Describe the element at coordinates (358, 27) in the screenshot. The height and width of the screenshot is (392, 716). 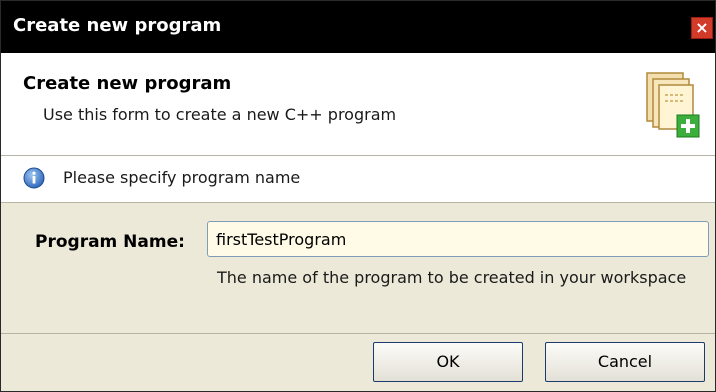
I see `title-bar: Create new program ×` at that location.